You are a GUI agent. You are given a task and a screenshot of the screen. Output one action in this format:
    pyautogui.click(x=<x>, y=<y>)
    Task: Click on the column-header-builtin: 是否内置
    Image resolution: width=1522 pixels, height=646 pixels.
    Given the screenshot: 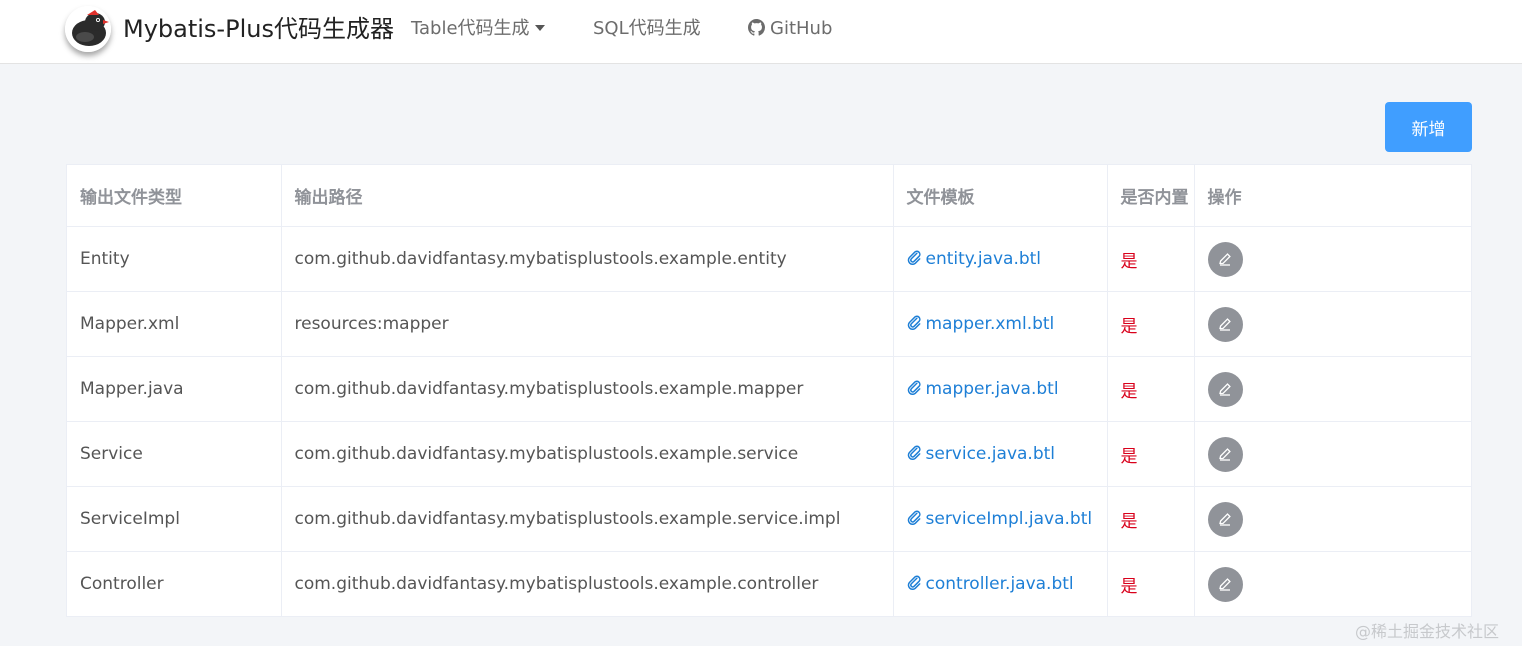 What is the action you would take?
    pyautogui.click(x=1151, y=196)
    